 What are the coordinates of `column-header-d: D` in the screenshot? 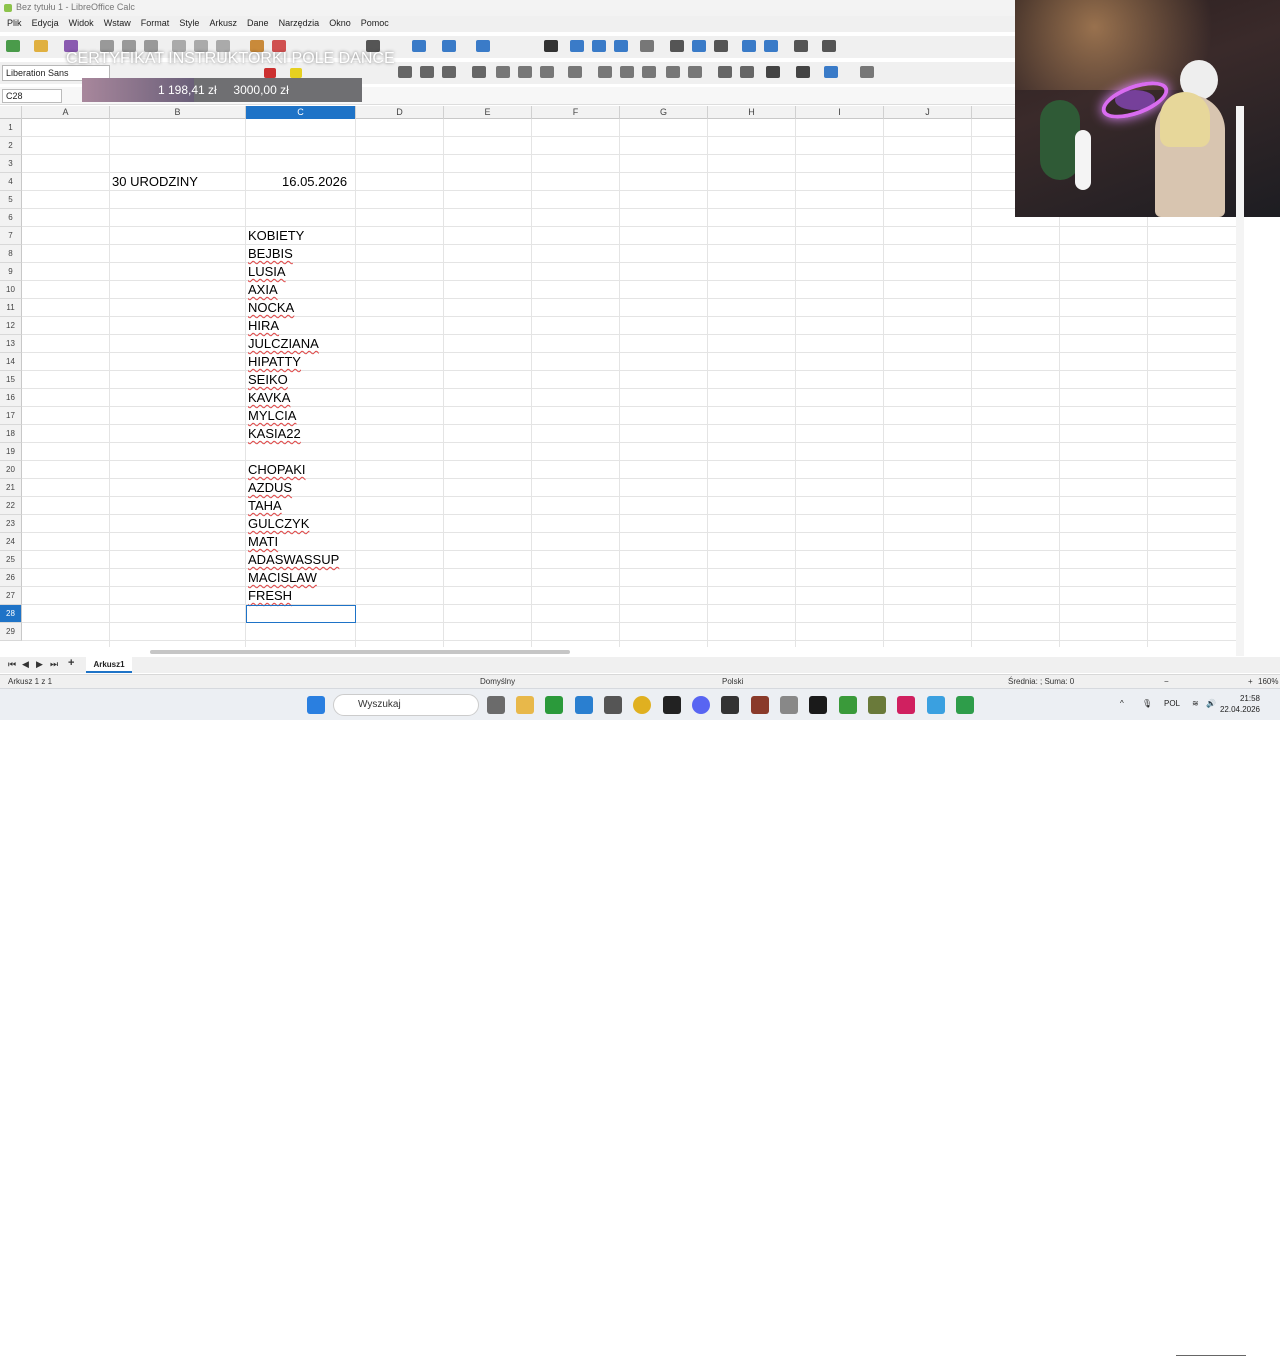 It's located at (400, 112).